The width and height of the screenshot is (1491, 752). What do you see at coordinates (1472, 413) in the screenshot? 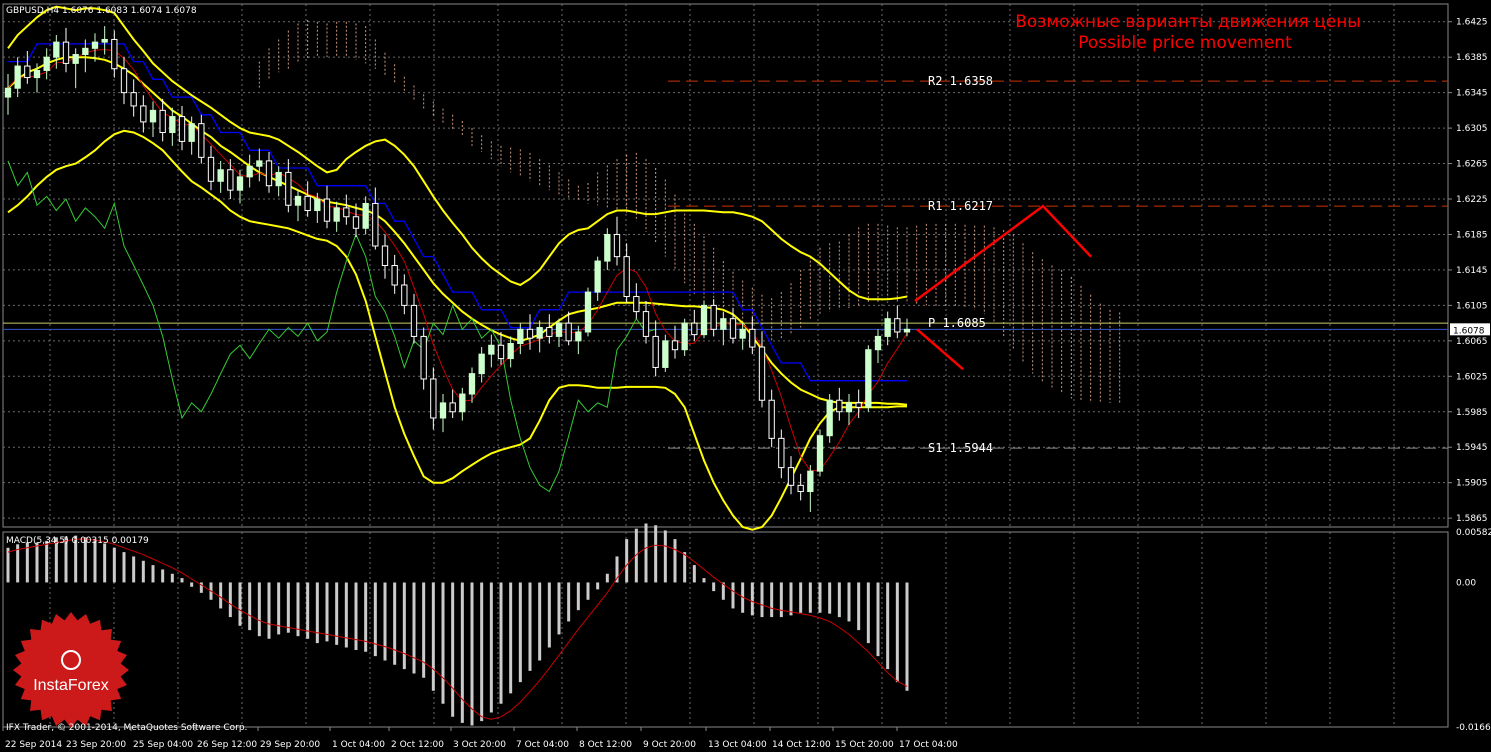
I see `y-tick-label: 1.5985` at bounding box center [1472, 413].